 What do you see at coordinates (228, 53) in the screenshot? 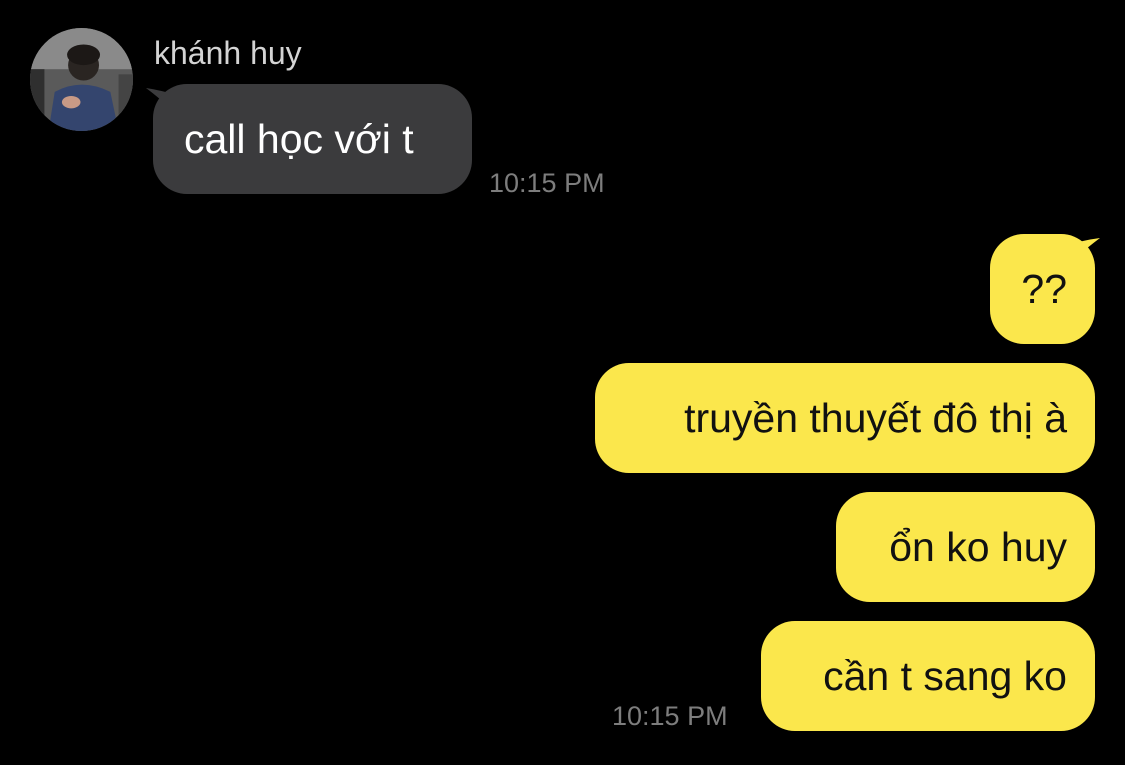
I see `sender-name: khánh huy` at bounding box center [228, 53].